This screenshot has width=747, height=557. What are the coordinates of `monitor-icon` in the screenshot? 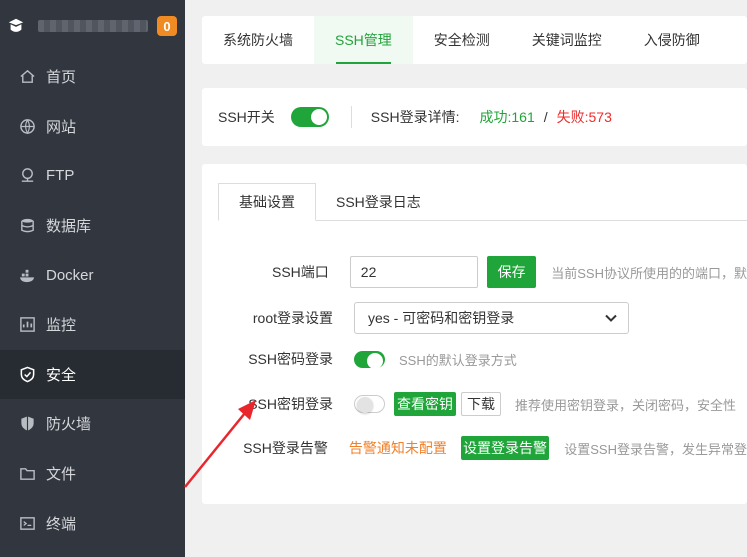 It's located at (27, 325).